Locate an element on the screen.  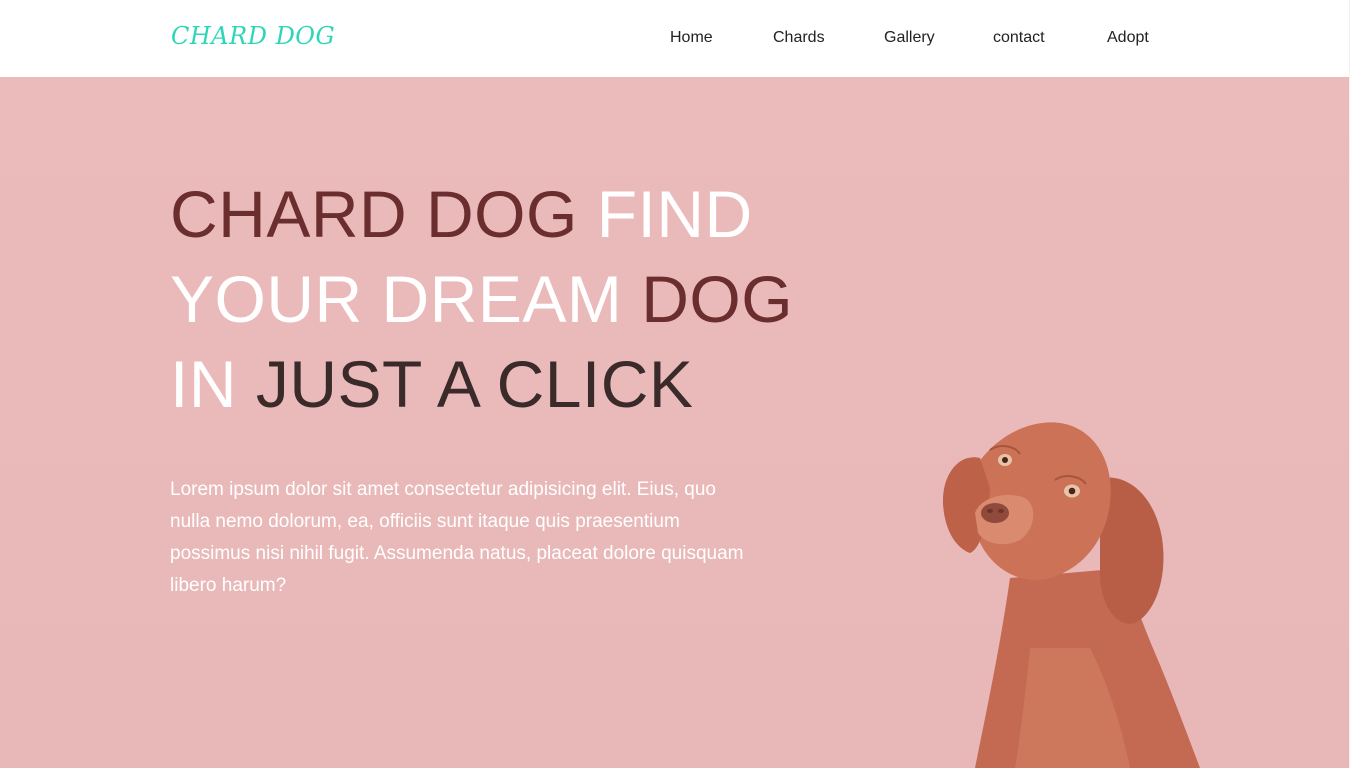
headline-in-text: IN is located at coordinates (203, 384).